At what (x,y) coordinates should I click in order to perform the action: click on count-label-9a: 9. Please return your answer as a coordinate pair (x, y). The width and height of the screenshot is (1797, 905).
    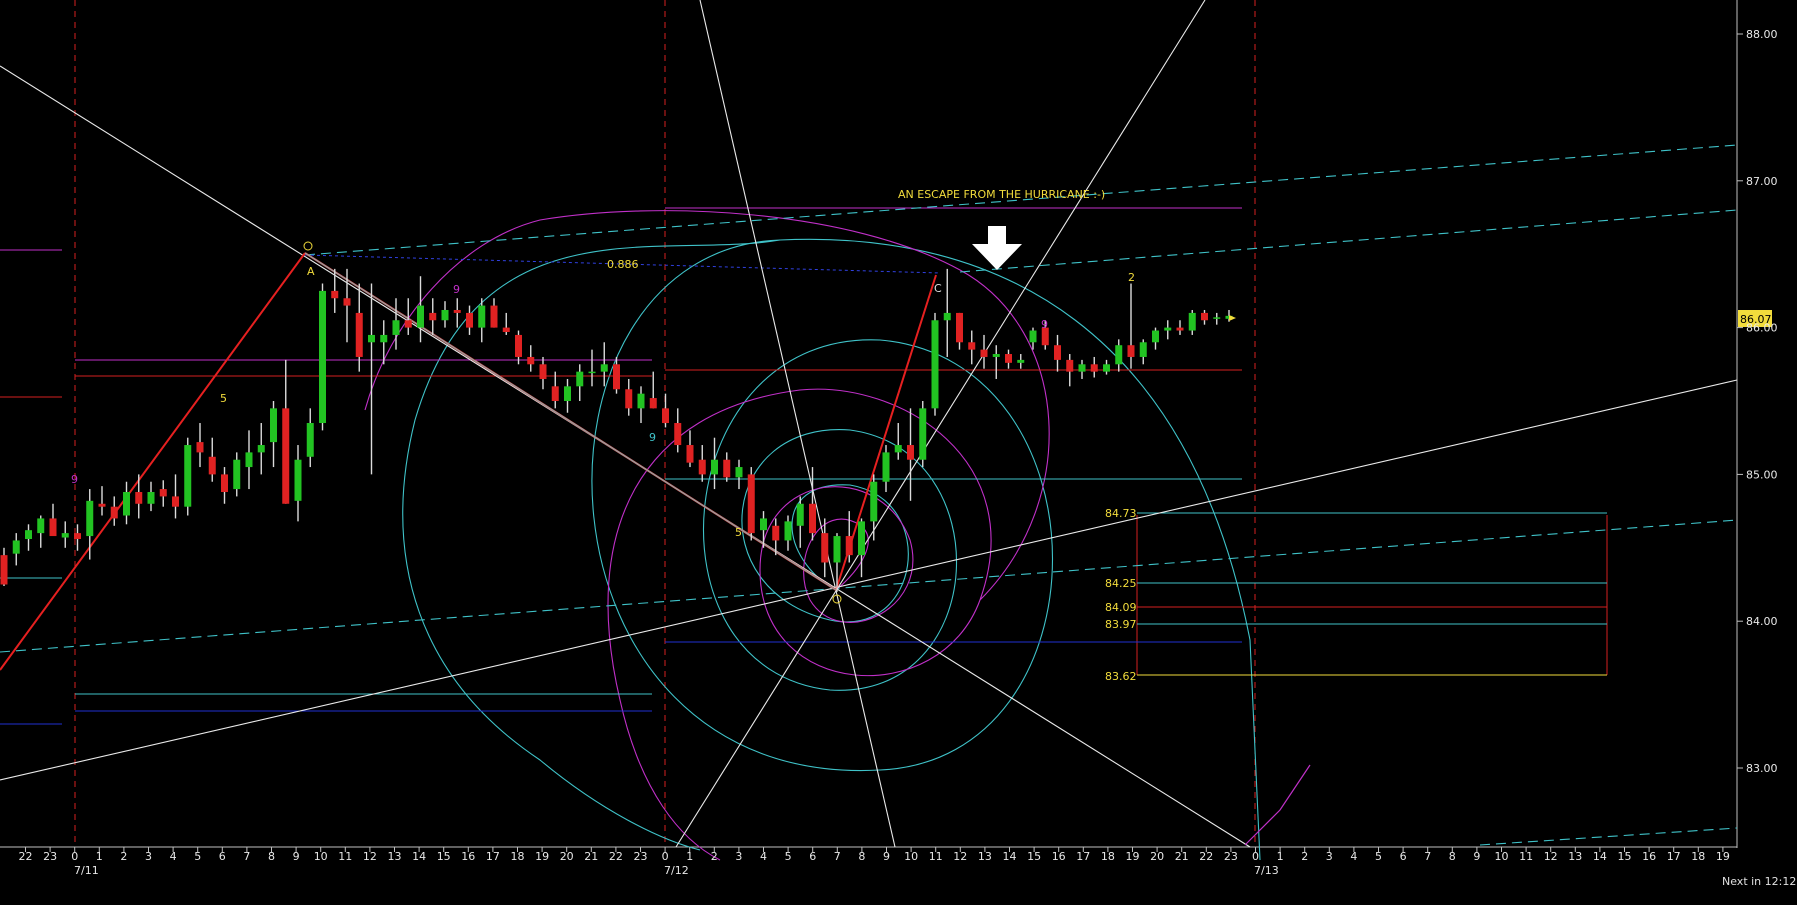
    Looking at the image, I should click on (456, 289).